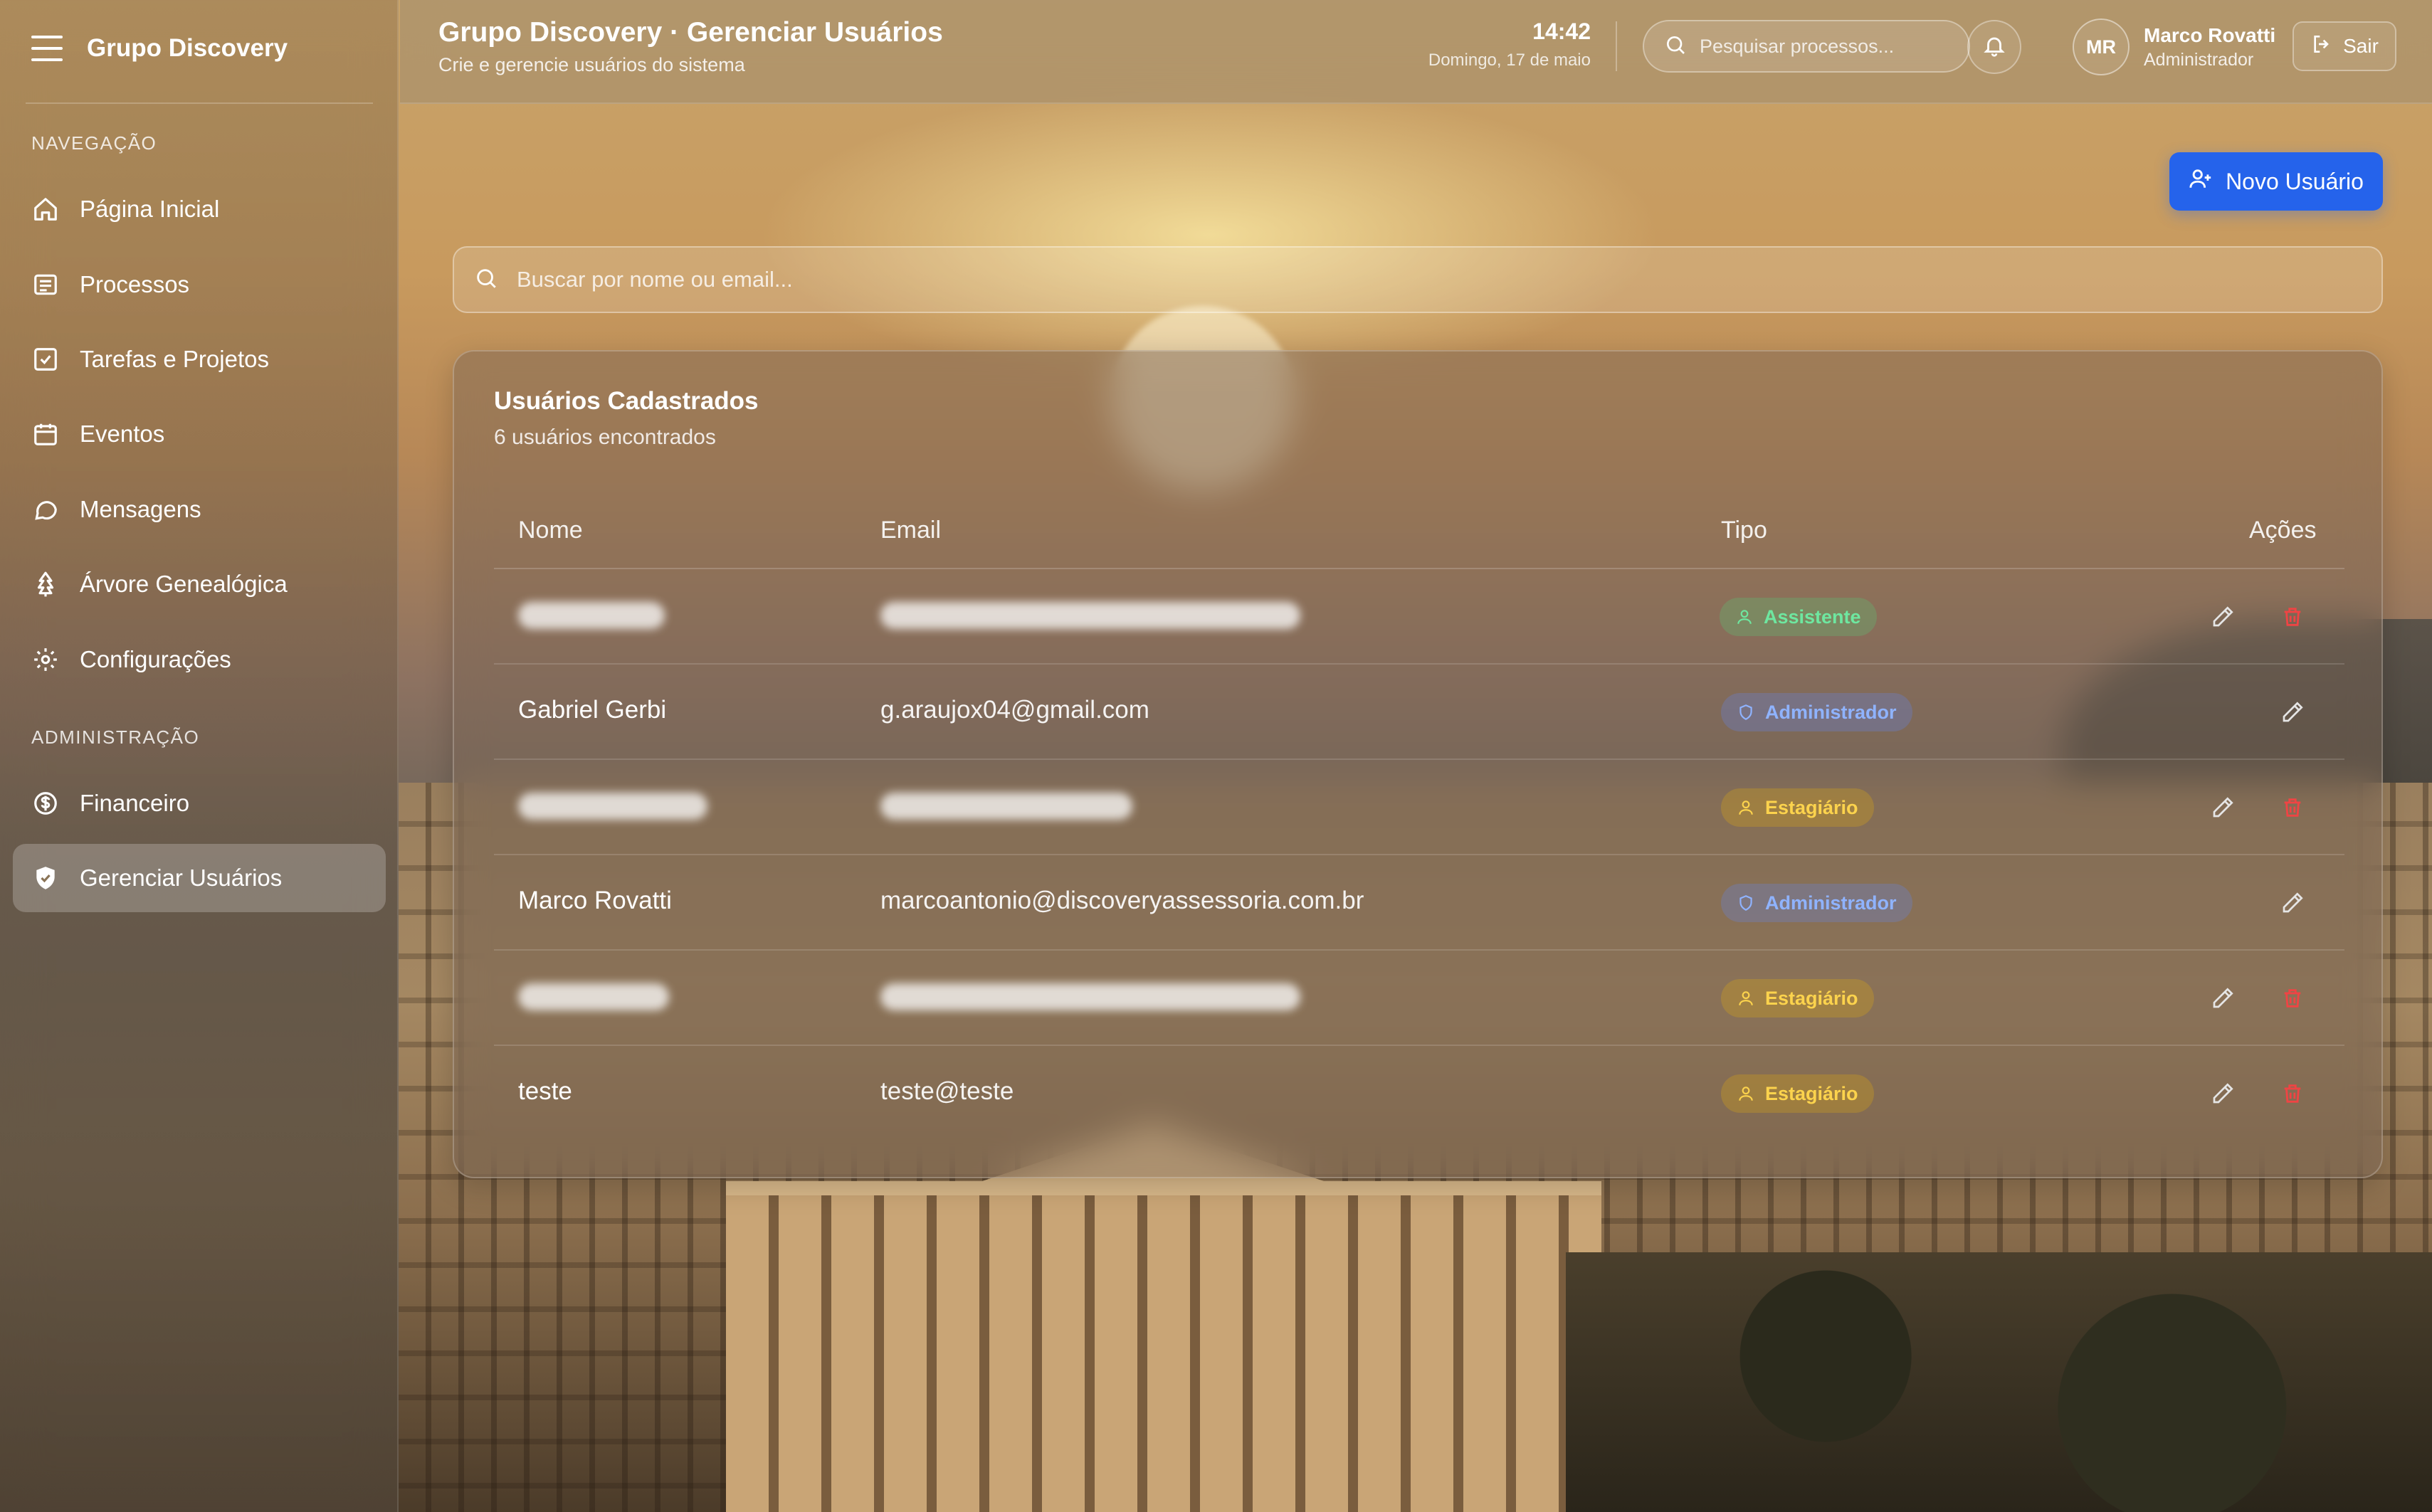  I want to click on background-trees, so click(1999, 1382).